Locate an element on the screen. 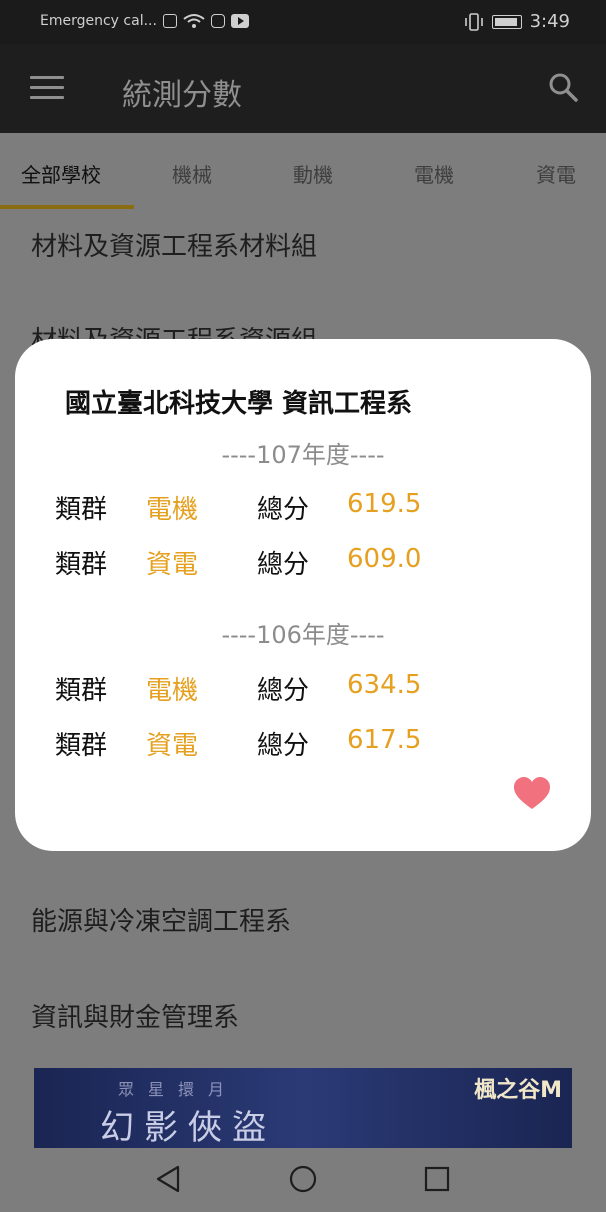 The height and width of the screenshot is (1212, 606). ad-title: 幻影俠盜 is located at coordinates (188, 1128).